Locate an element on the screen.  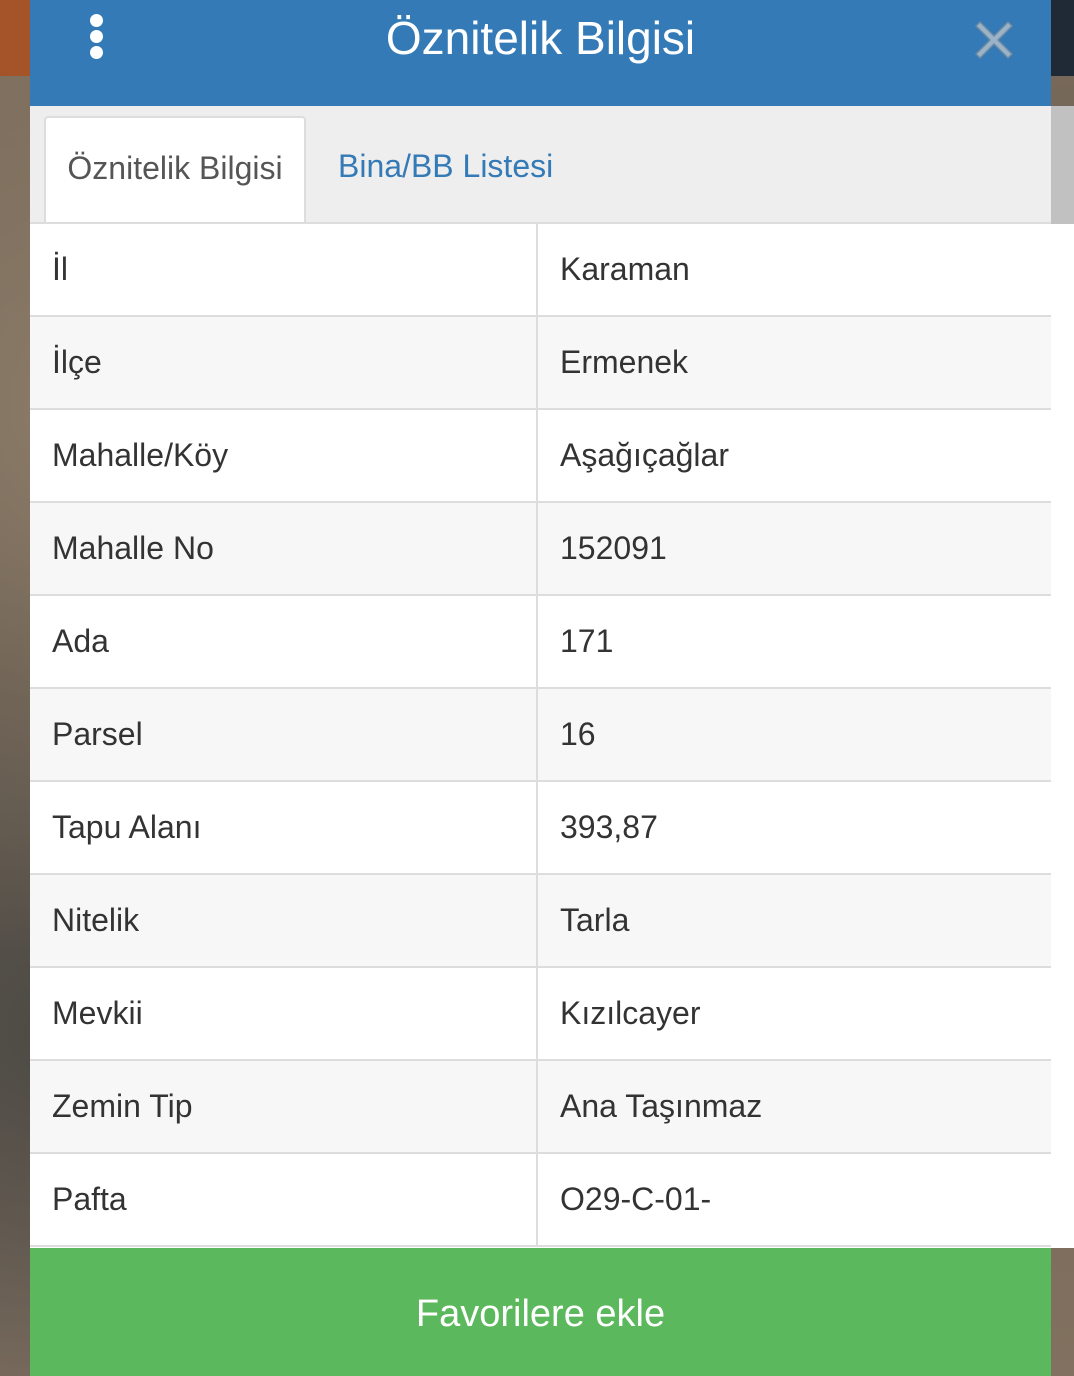
attribute-key: Zemin Tip is located at coordinates (284, 1106).